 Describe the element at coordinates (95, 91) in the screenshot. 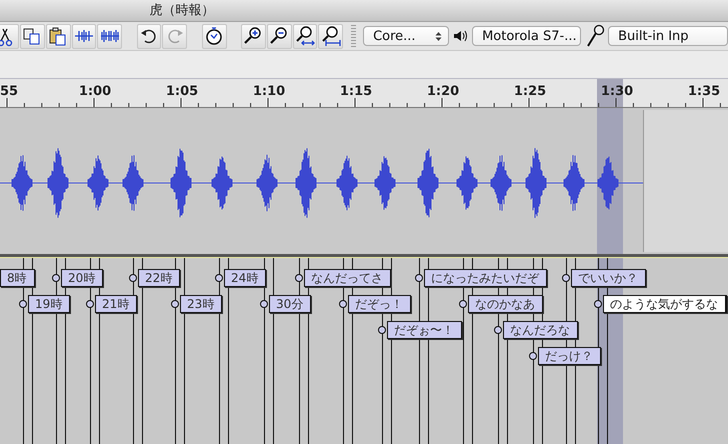

I see `time-label: 1:00` at that location.